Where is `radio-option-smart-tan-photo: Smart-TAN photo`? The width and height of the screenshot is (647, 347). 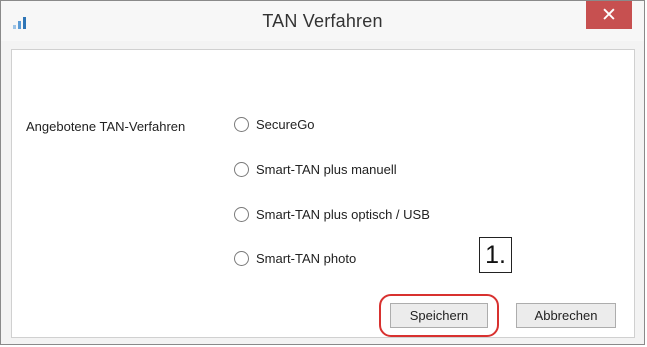 radio-option-smart-tan-photo: Smart-TAN photo is located at coordinates (295, 258).